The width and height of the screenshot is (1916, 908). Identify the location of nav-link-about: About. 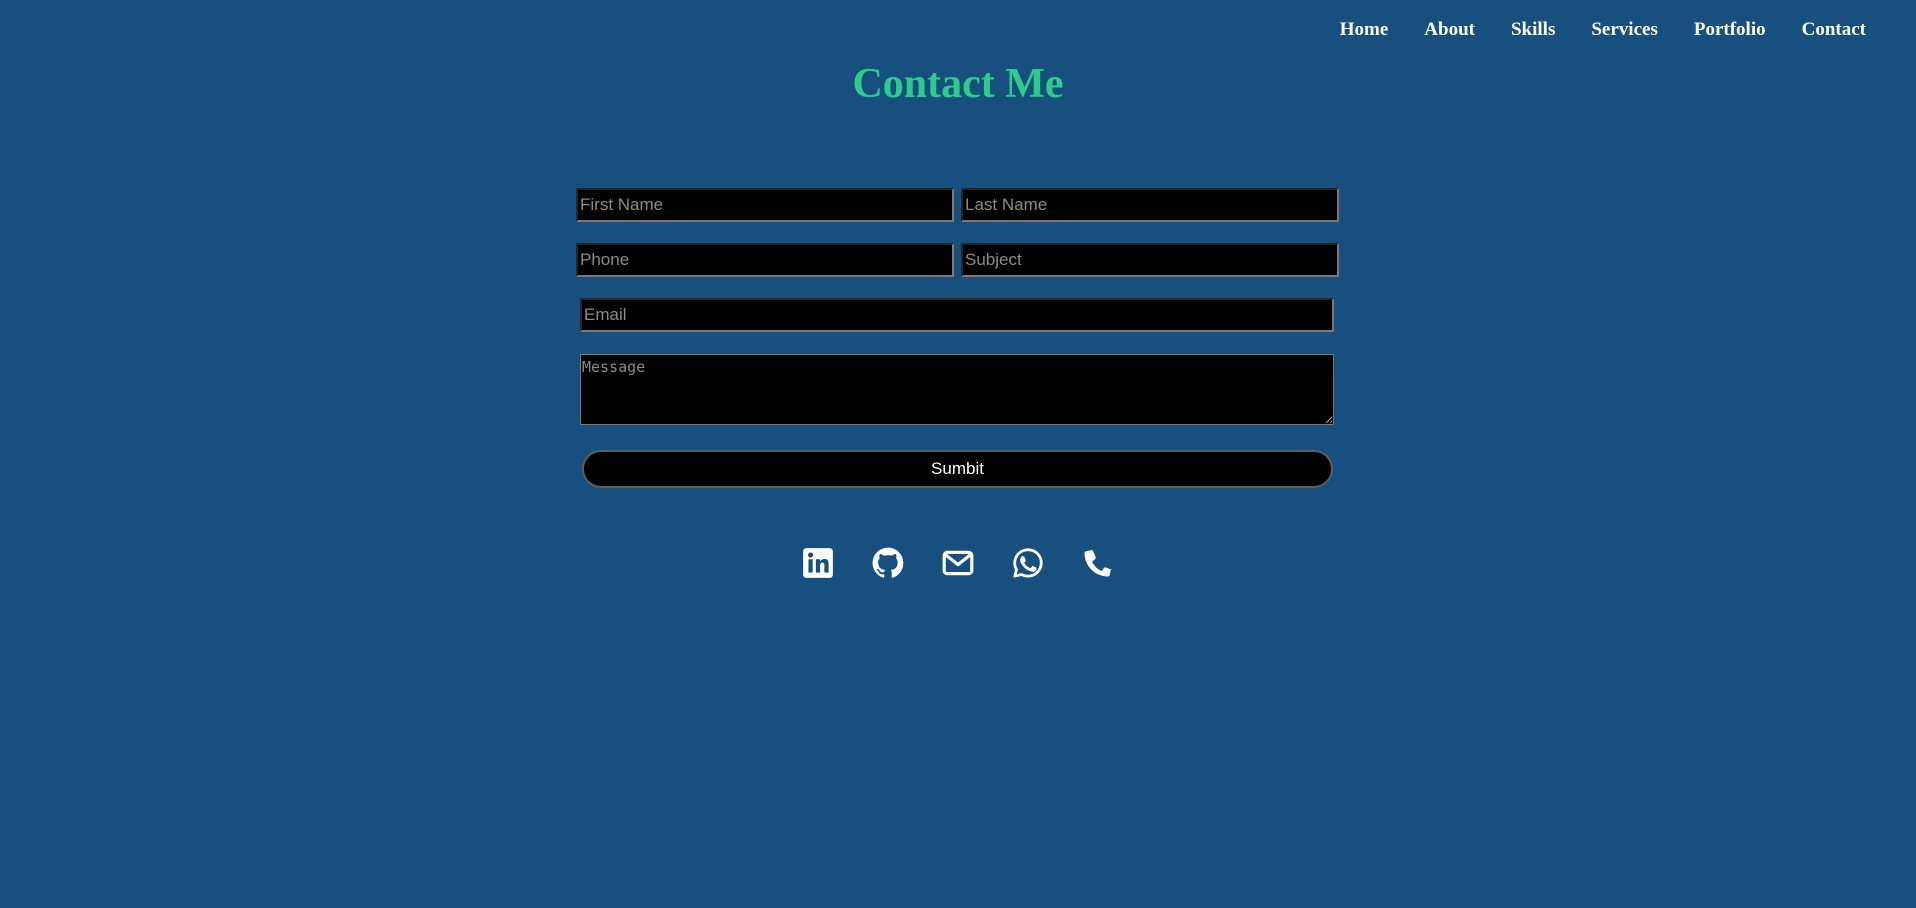
(1449, 30).